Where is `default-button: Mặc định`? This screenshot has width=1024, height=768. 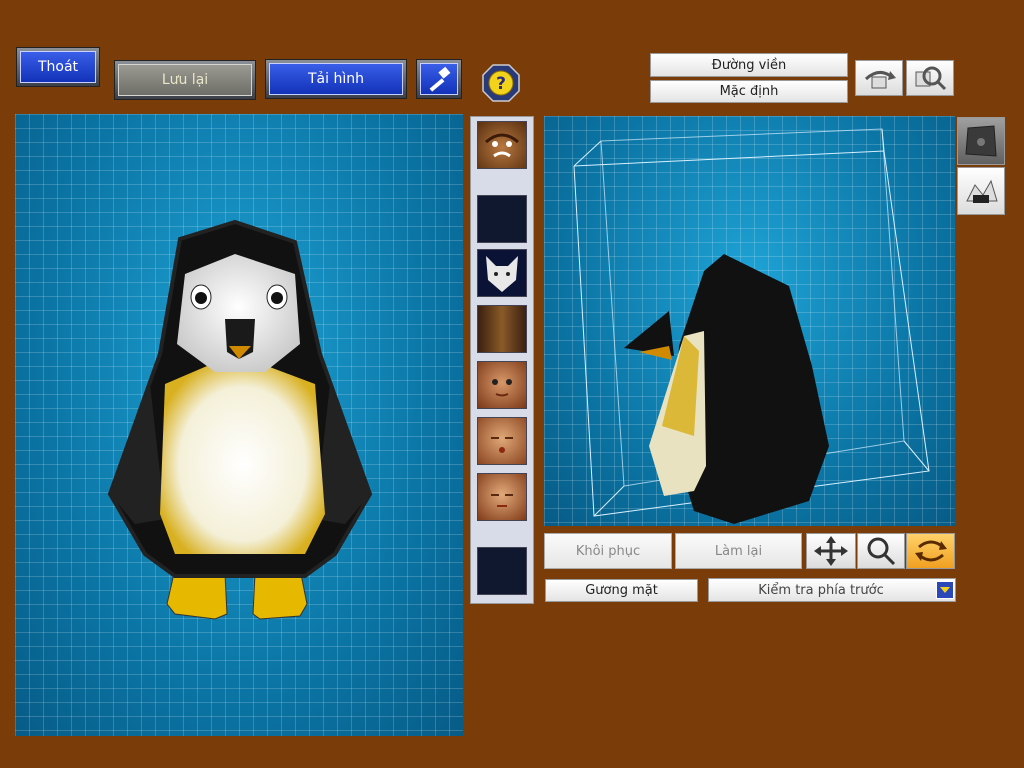
default-button: Mặc định is located at coordinates (749, 91).